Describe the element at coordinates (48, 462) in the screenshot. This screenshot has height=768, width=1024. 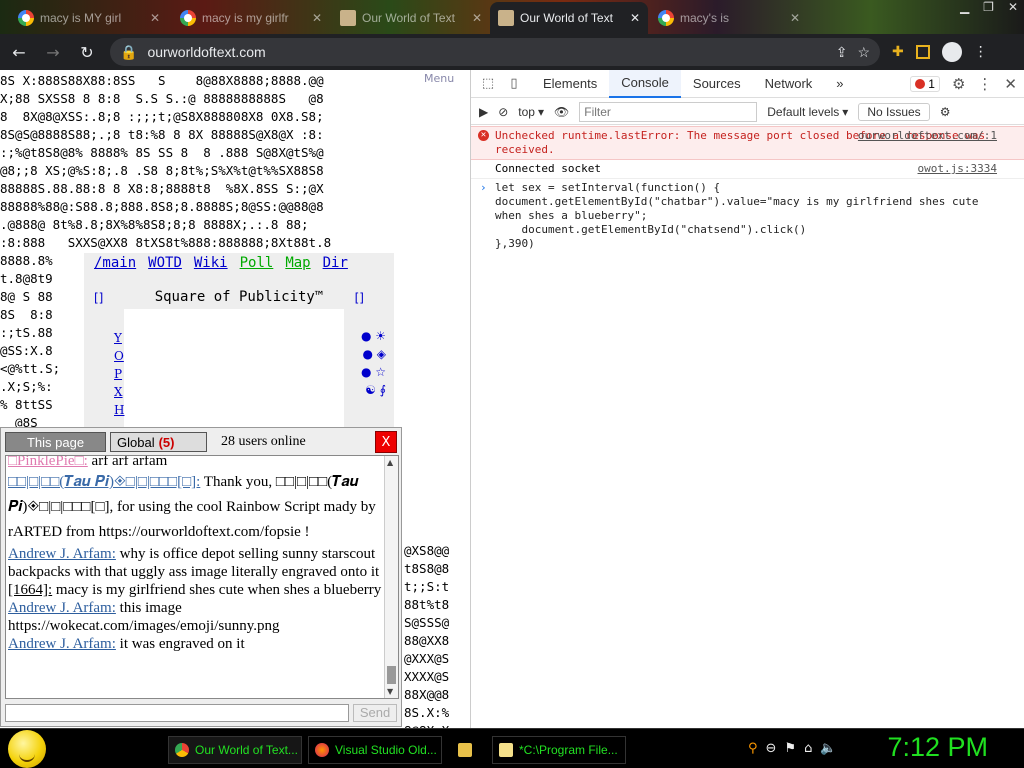
I see `chat-username: □PinklePie□:` at that location.